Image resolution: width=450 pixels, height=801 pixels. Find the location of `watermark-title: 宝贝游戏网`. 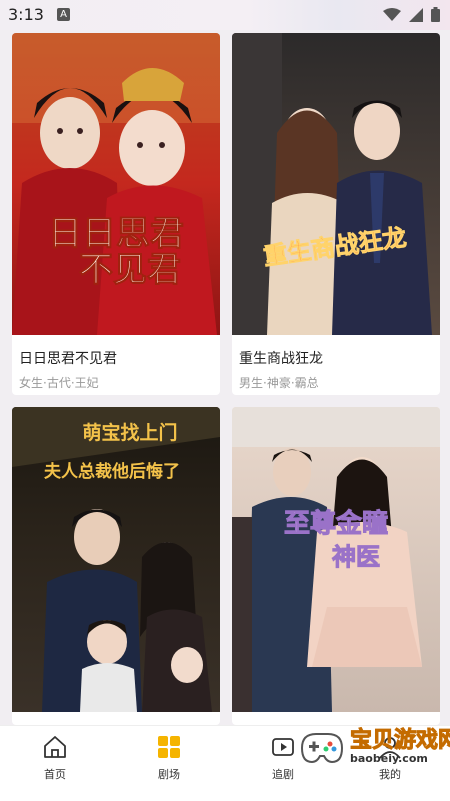

watermark-title: 宝贝游戏网 is located at coordinates (399, 741).